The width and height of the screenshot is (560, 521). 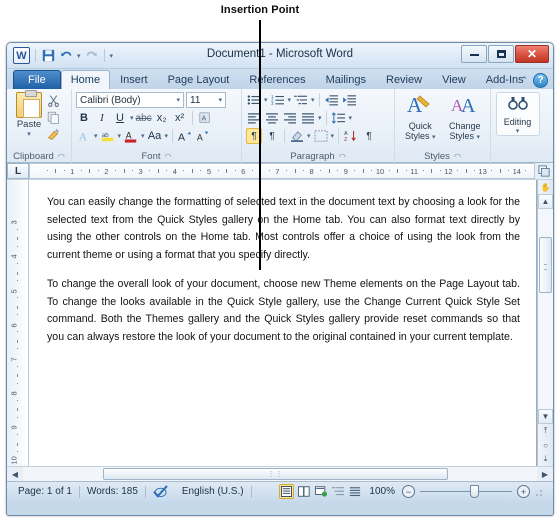 I want to click on font-size-input: 11 ▾, so click(x=206, y=100).